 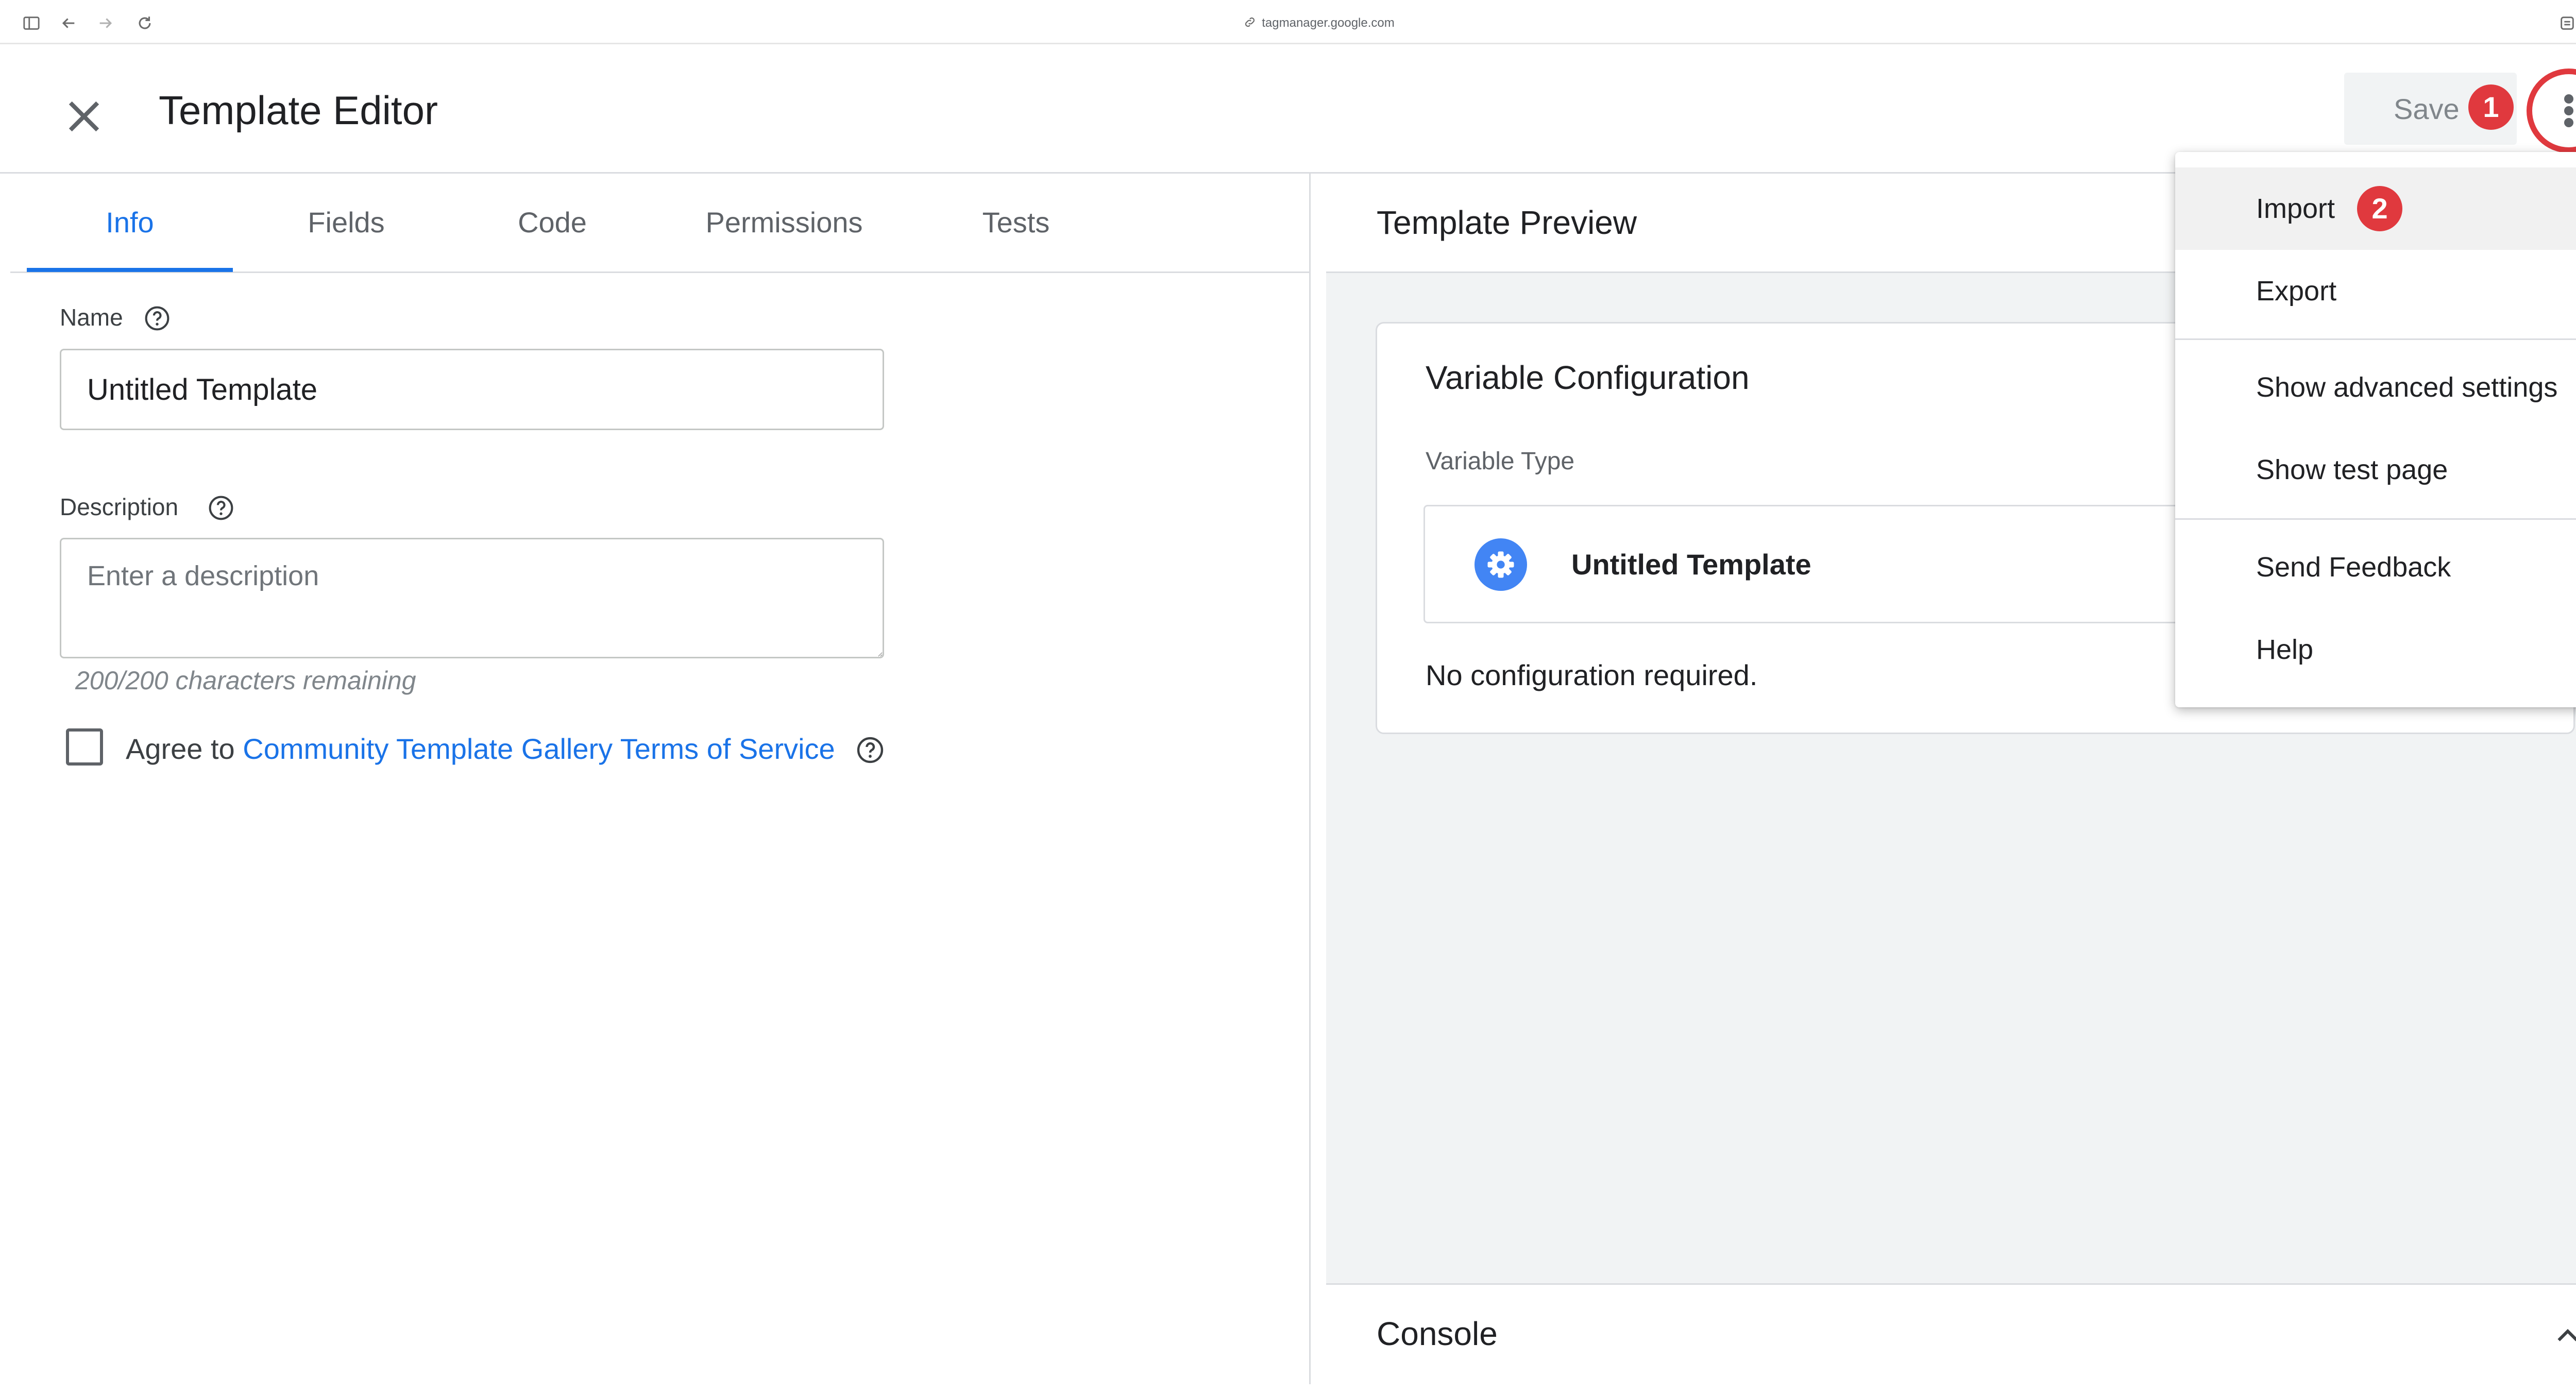 What do you see at coordinates (1500, 461) in the screenshot?
I see `variable-type-label: Variable Type` at bounding box center [1500, 461].